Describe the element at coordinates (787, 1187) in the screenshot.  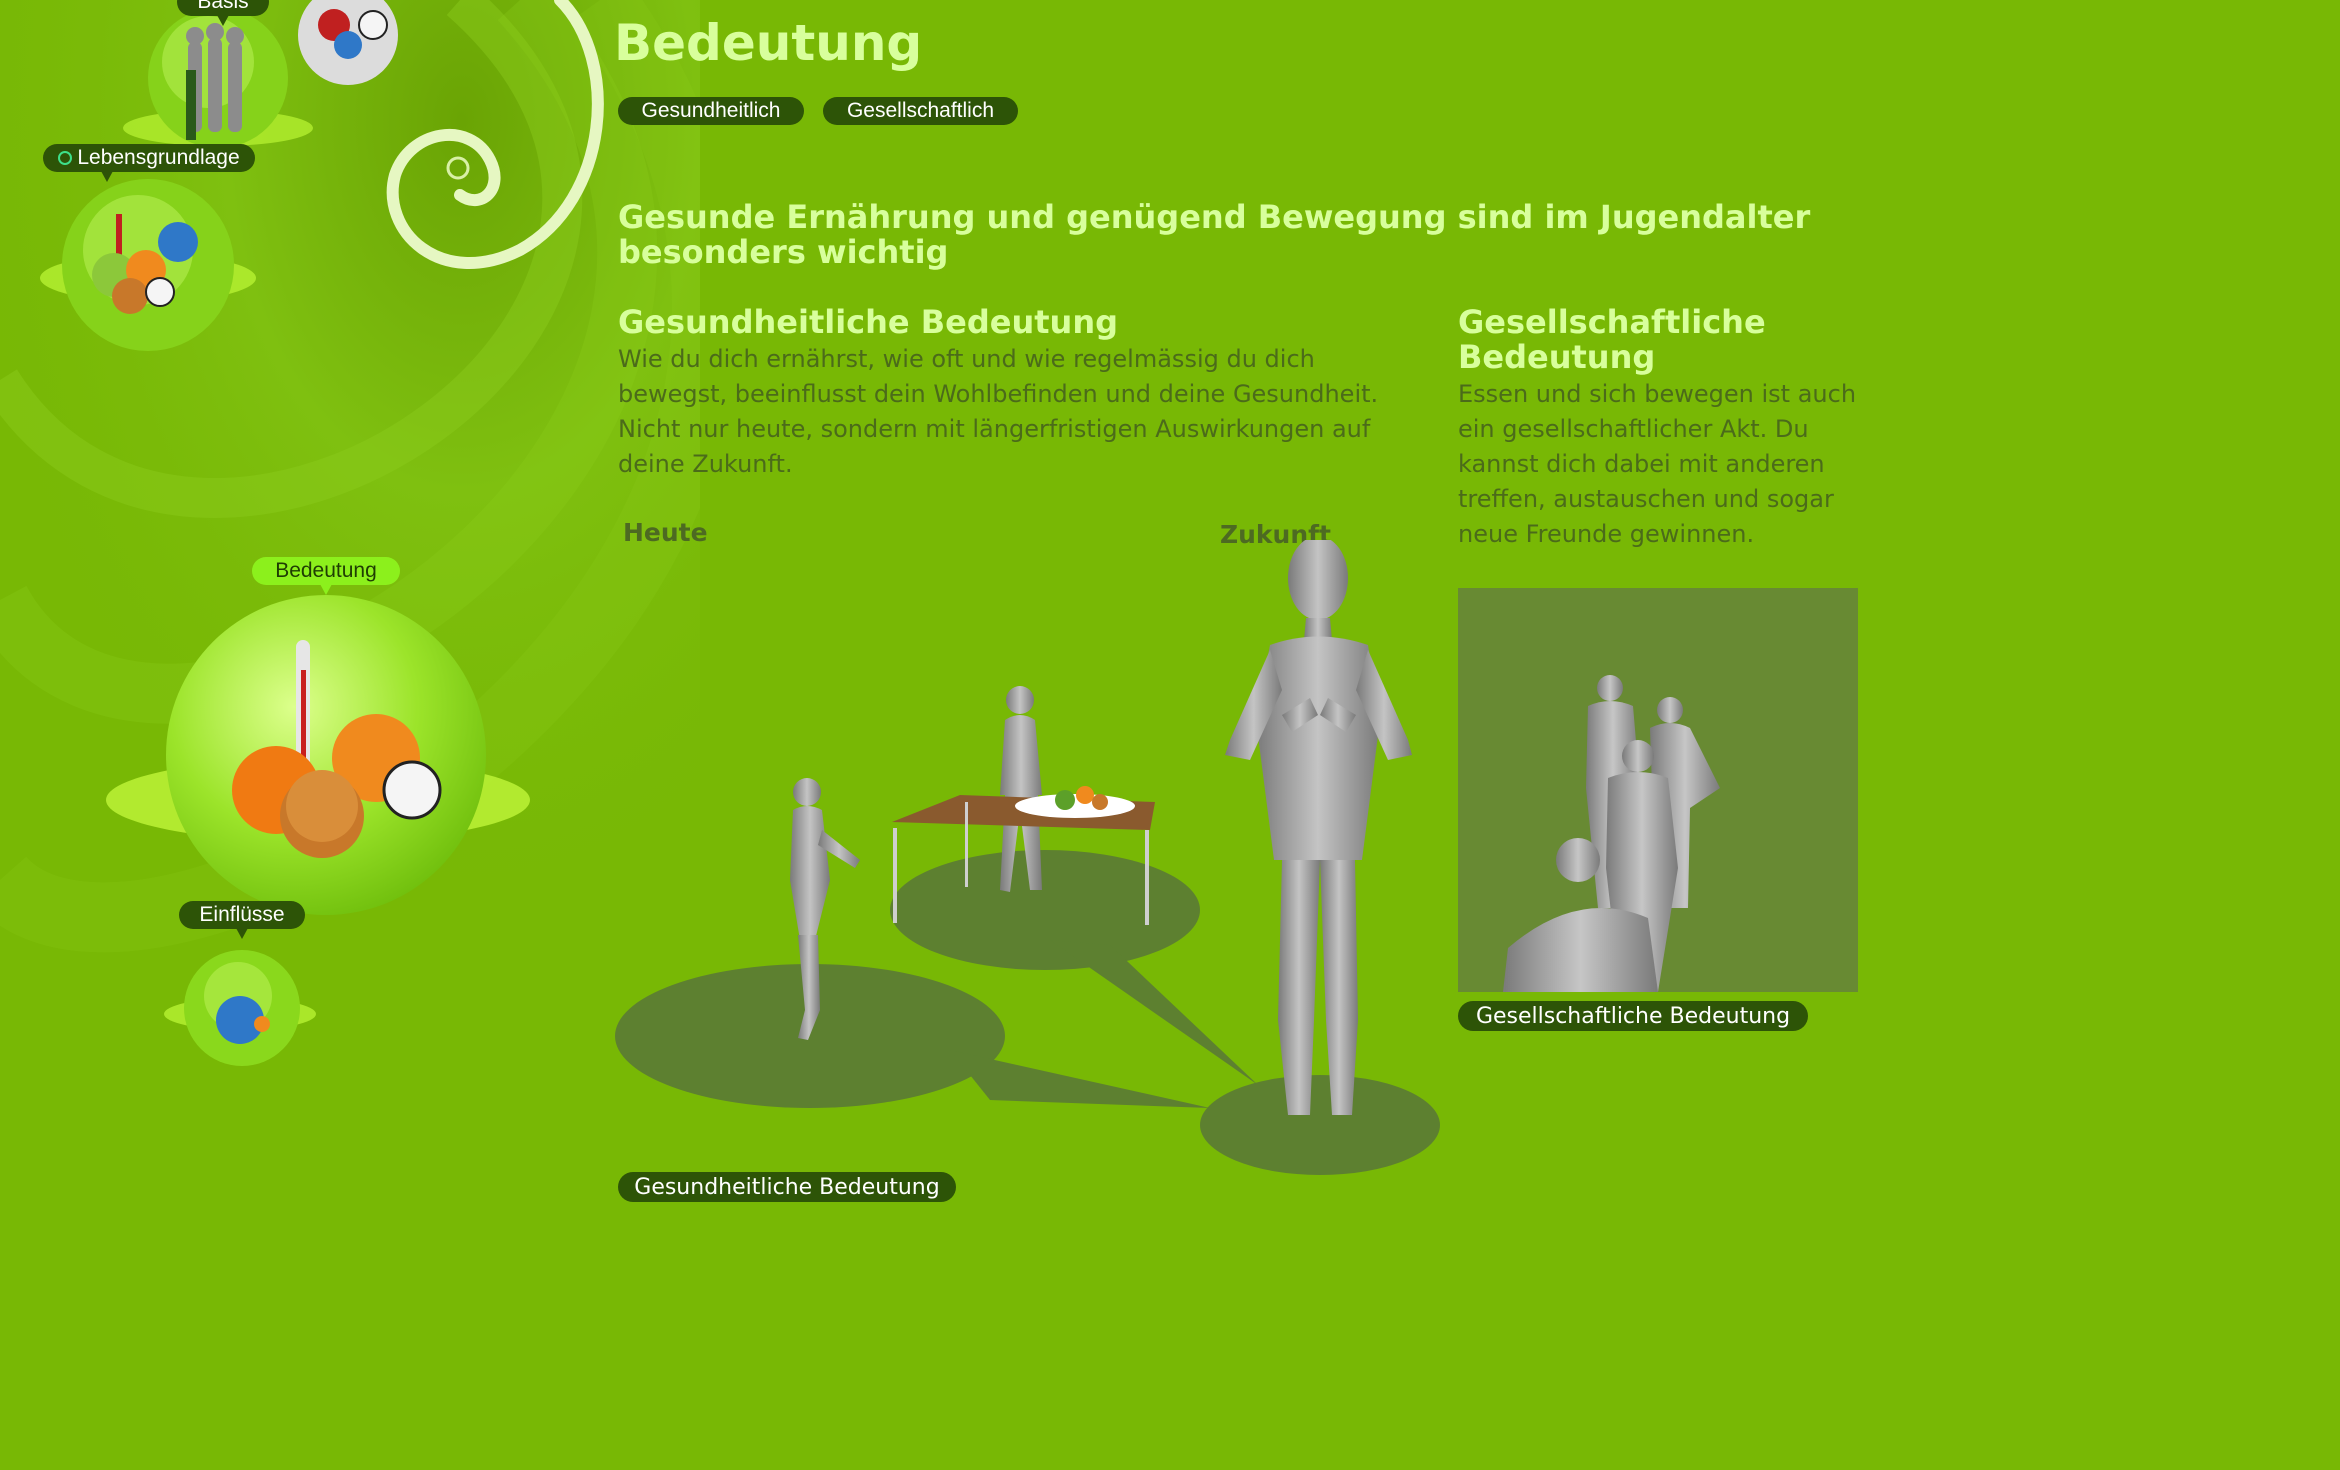
I see `health-detail-button: Gesundheitliche Bedeutung` at that location.